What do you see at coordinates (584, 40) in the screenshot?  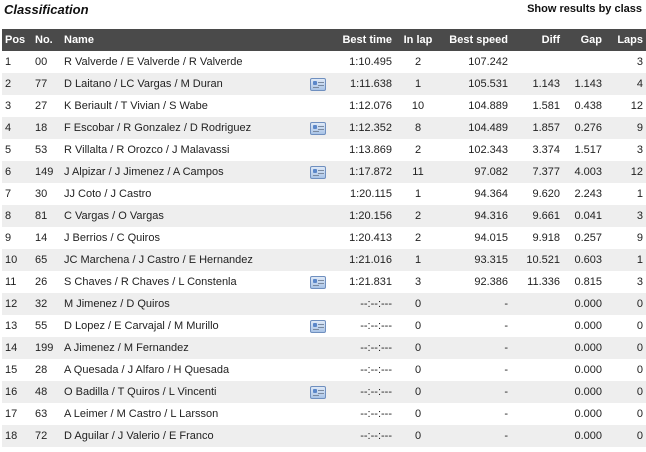 I see `col-header-gap: Gap` at bounding box center [584, 40].